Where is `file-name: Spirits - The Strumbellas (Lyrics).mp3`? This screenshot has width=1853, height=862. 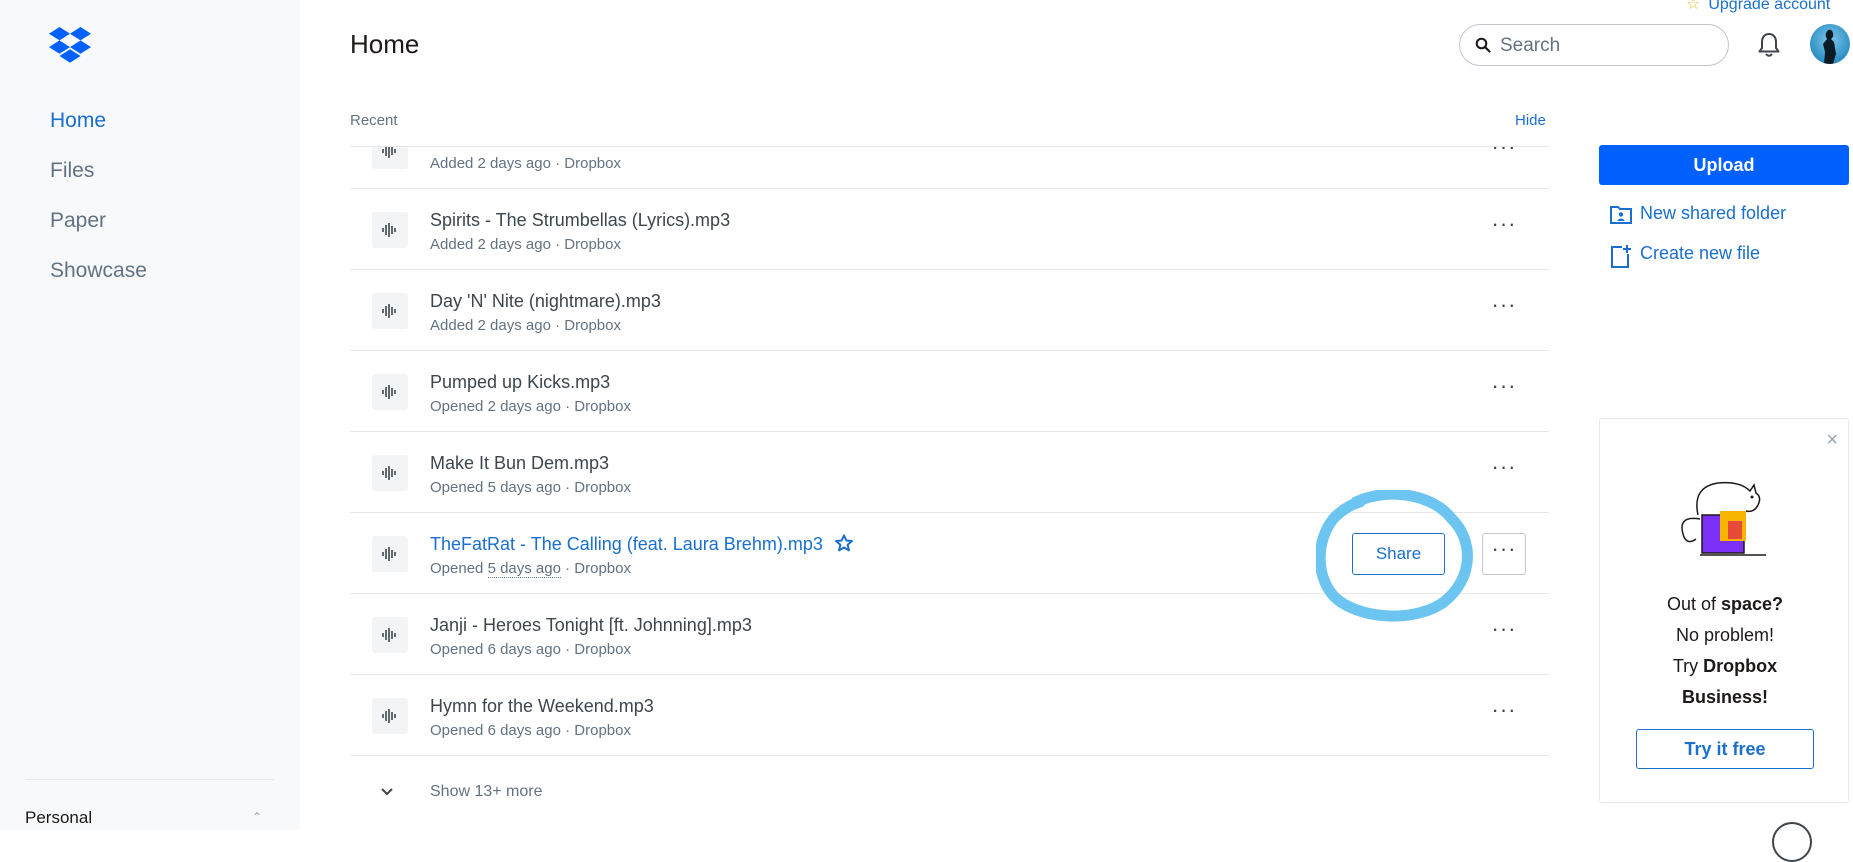 file-name: Spirits - The Strumbellas (Lyrics).mp3 is located at coordinates (580, 220).